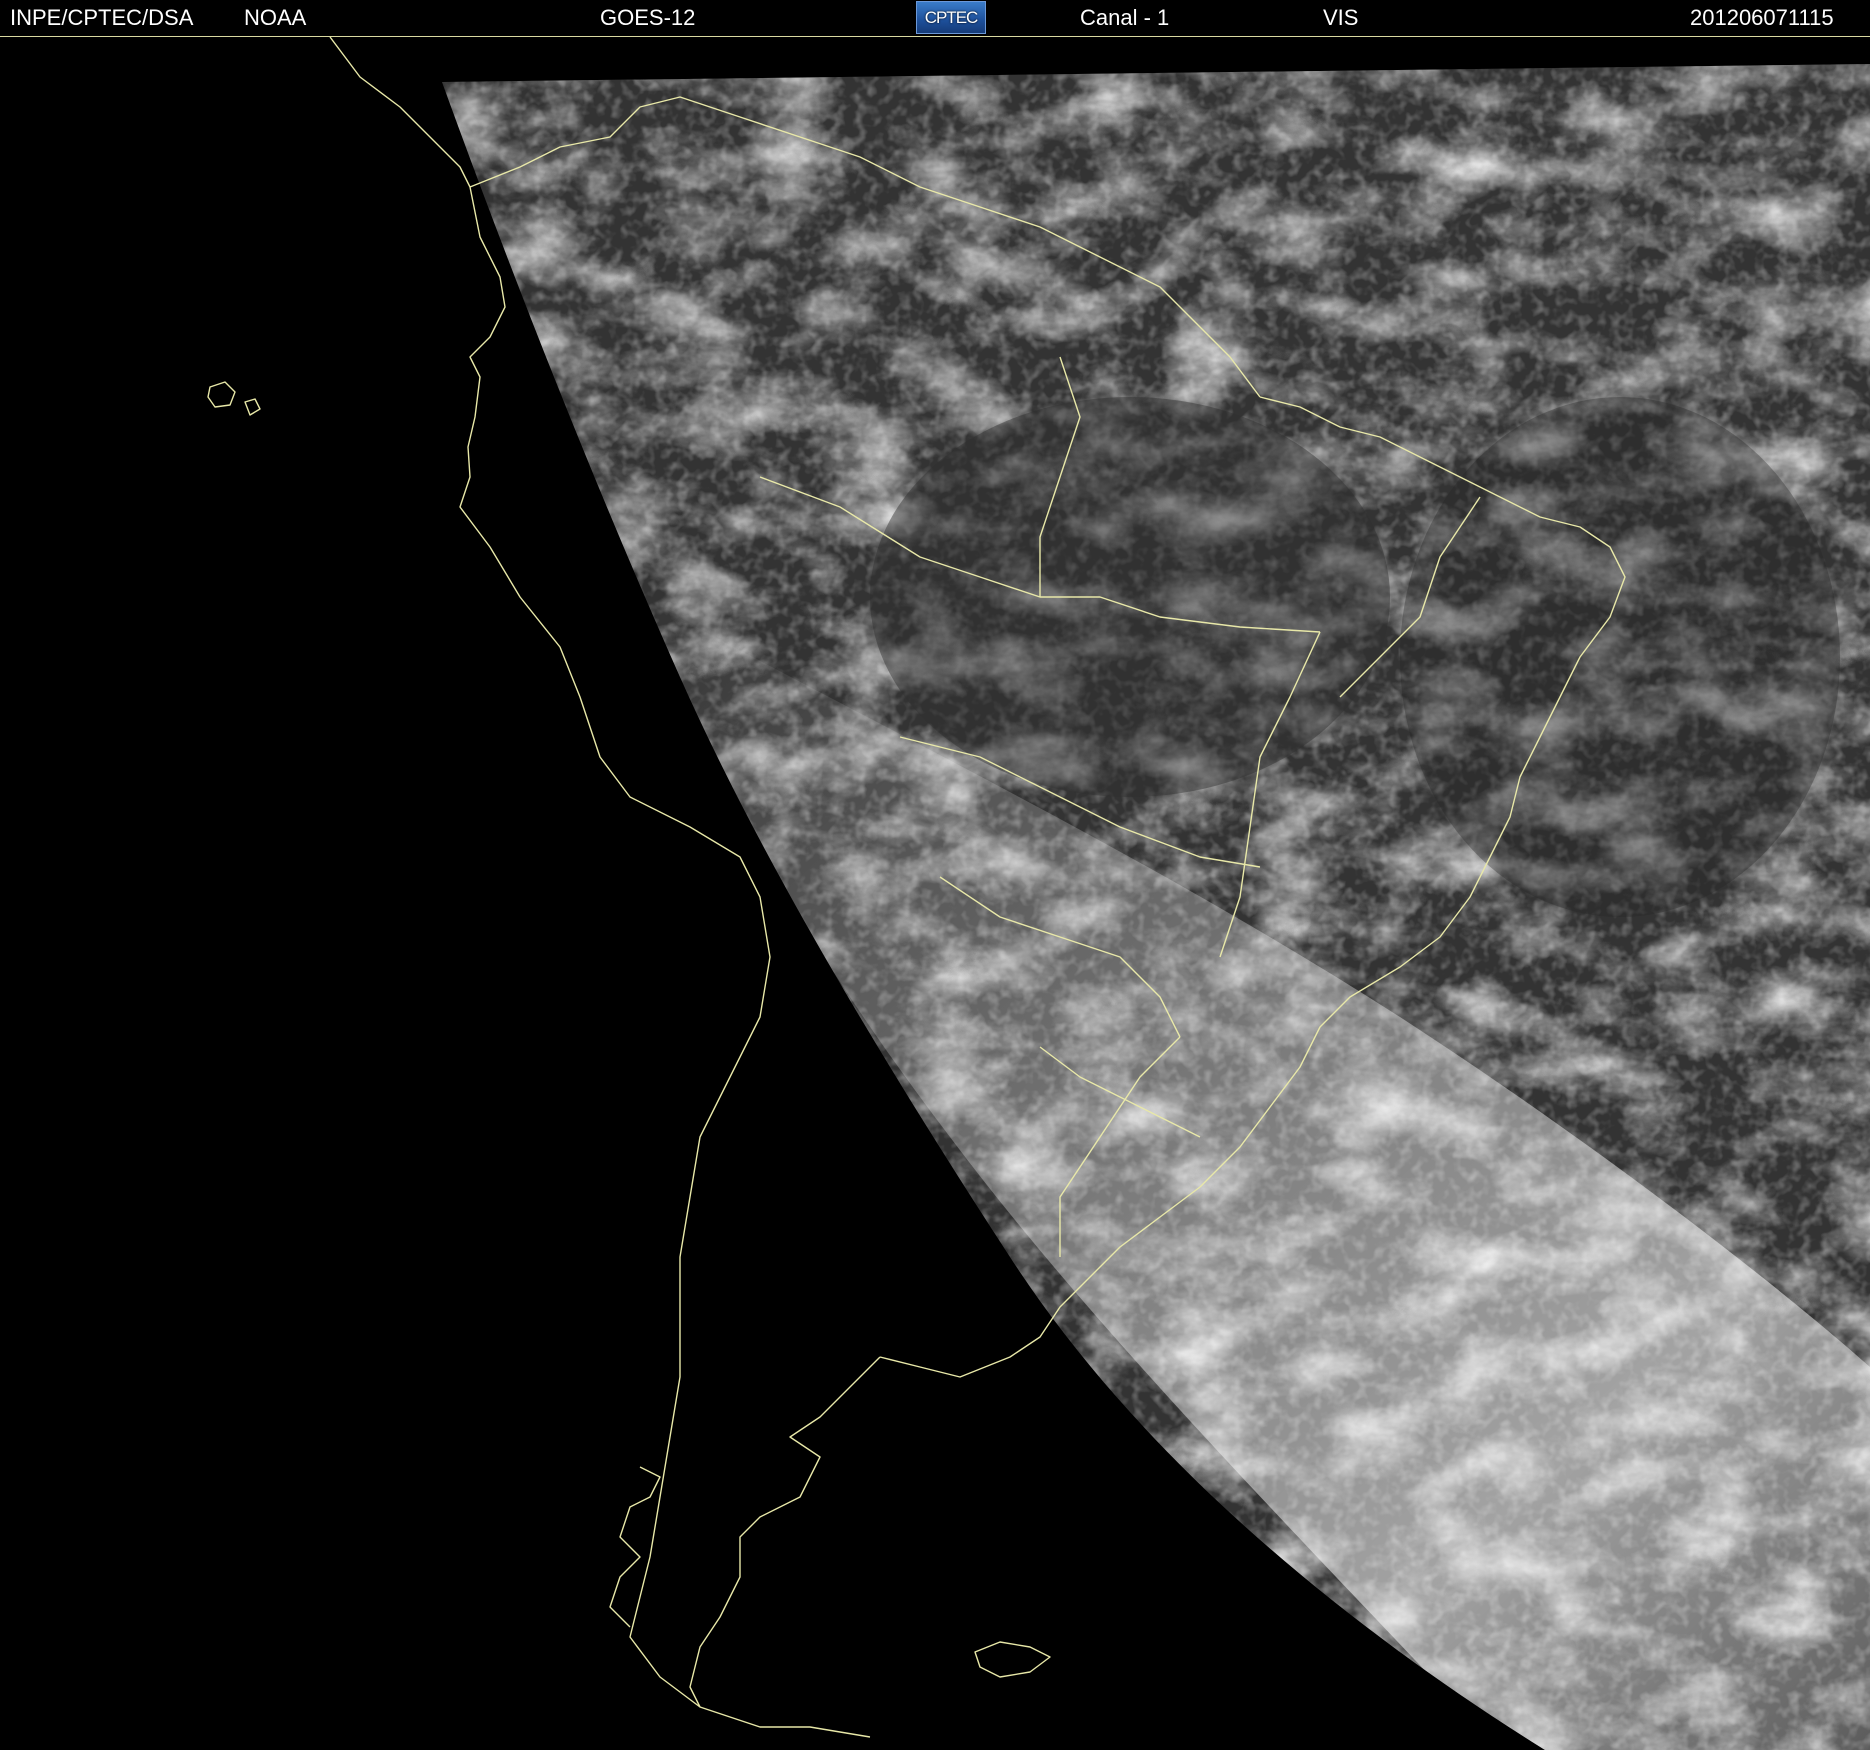 This screenshot has width=1870, height=1750. What do you see at coordinates (648, 17) in the screenshot?
I see `satellite-label: GOES-12` at bounding box center [648, 17].